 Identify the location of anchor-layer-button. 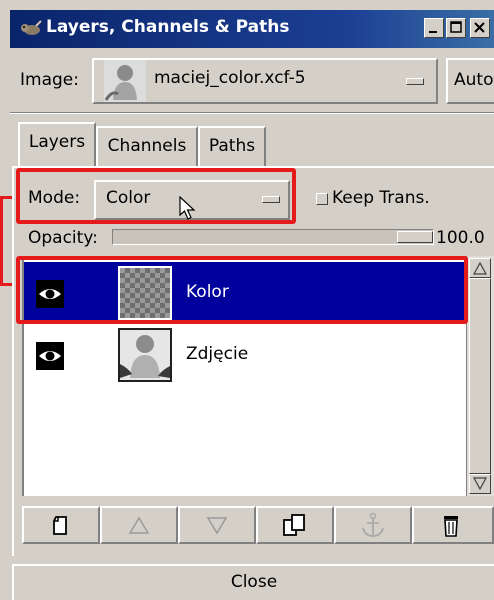
(373, 525).